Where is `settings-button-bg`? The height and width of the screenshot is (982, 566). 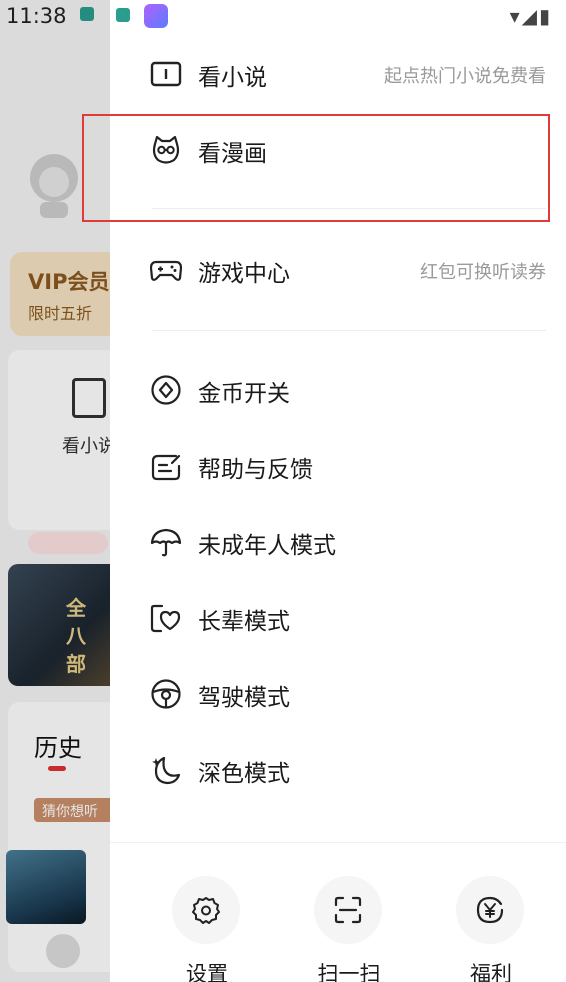 settings-button-bg is located at coordinates (206, 910).